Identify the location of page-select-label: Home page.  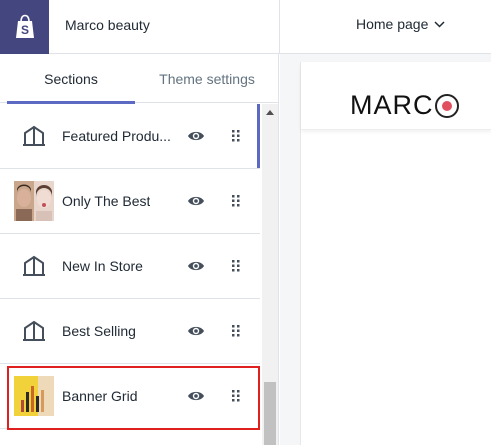
(392, 24).